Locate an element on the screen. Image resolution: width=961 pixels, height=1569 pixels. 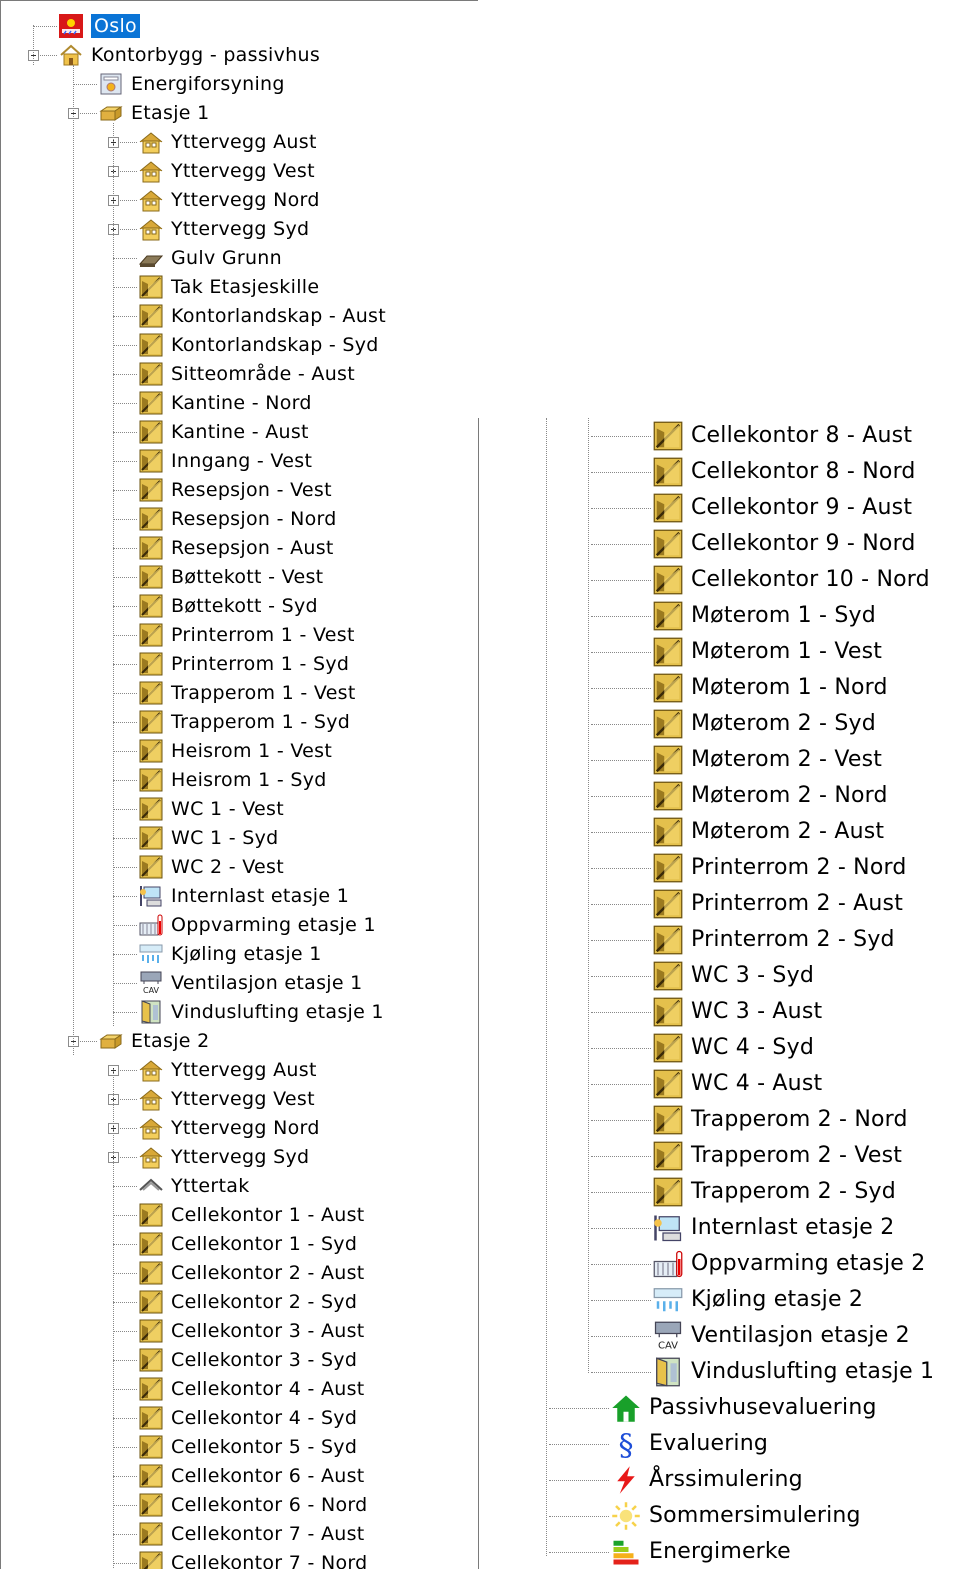
tree-item: Kontorlandskap - Syd is located at coordinates (259, 344).